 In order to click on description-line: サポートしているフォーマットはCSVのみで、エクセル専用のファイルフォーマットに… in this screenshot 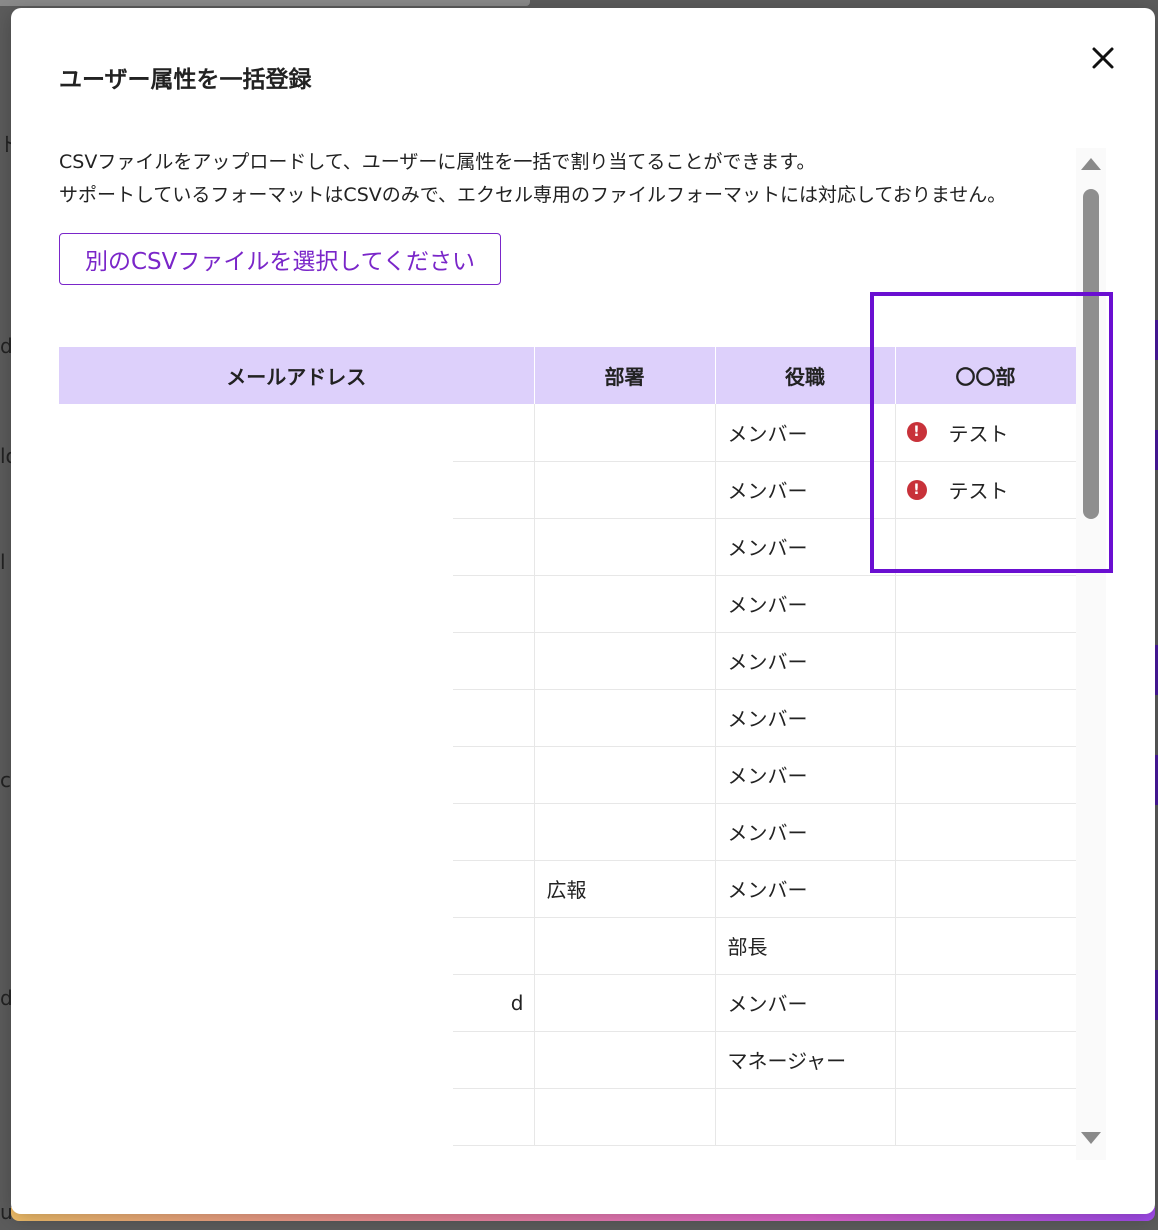, I will do `click(533, 195)`.